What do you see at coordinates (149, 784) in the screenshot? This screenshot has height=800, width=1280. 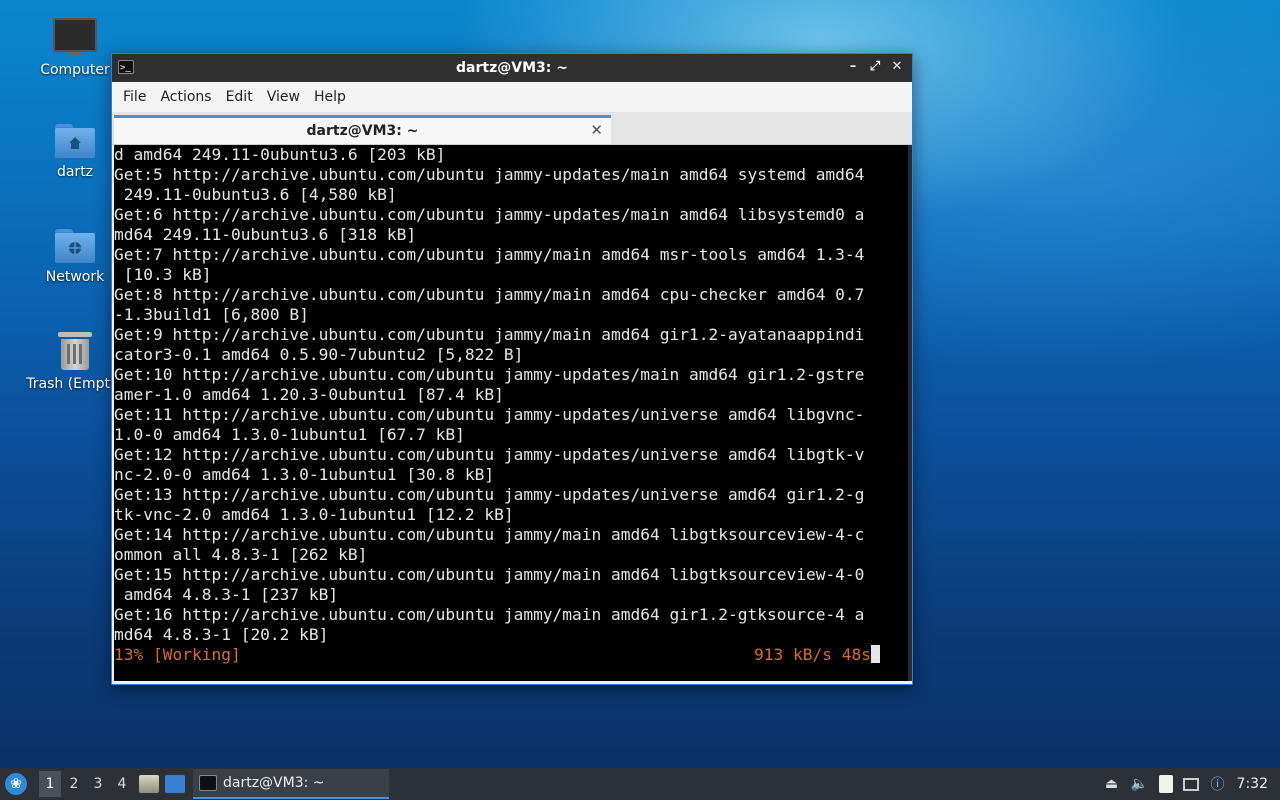 I see `file-manager-launcher-icon` at bounding box center [149, 784].